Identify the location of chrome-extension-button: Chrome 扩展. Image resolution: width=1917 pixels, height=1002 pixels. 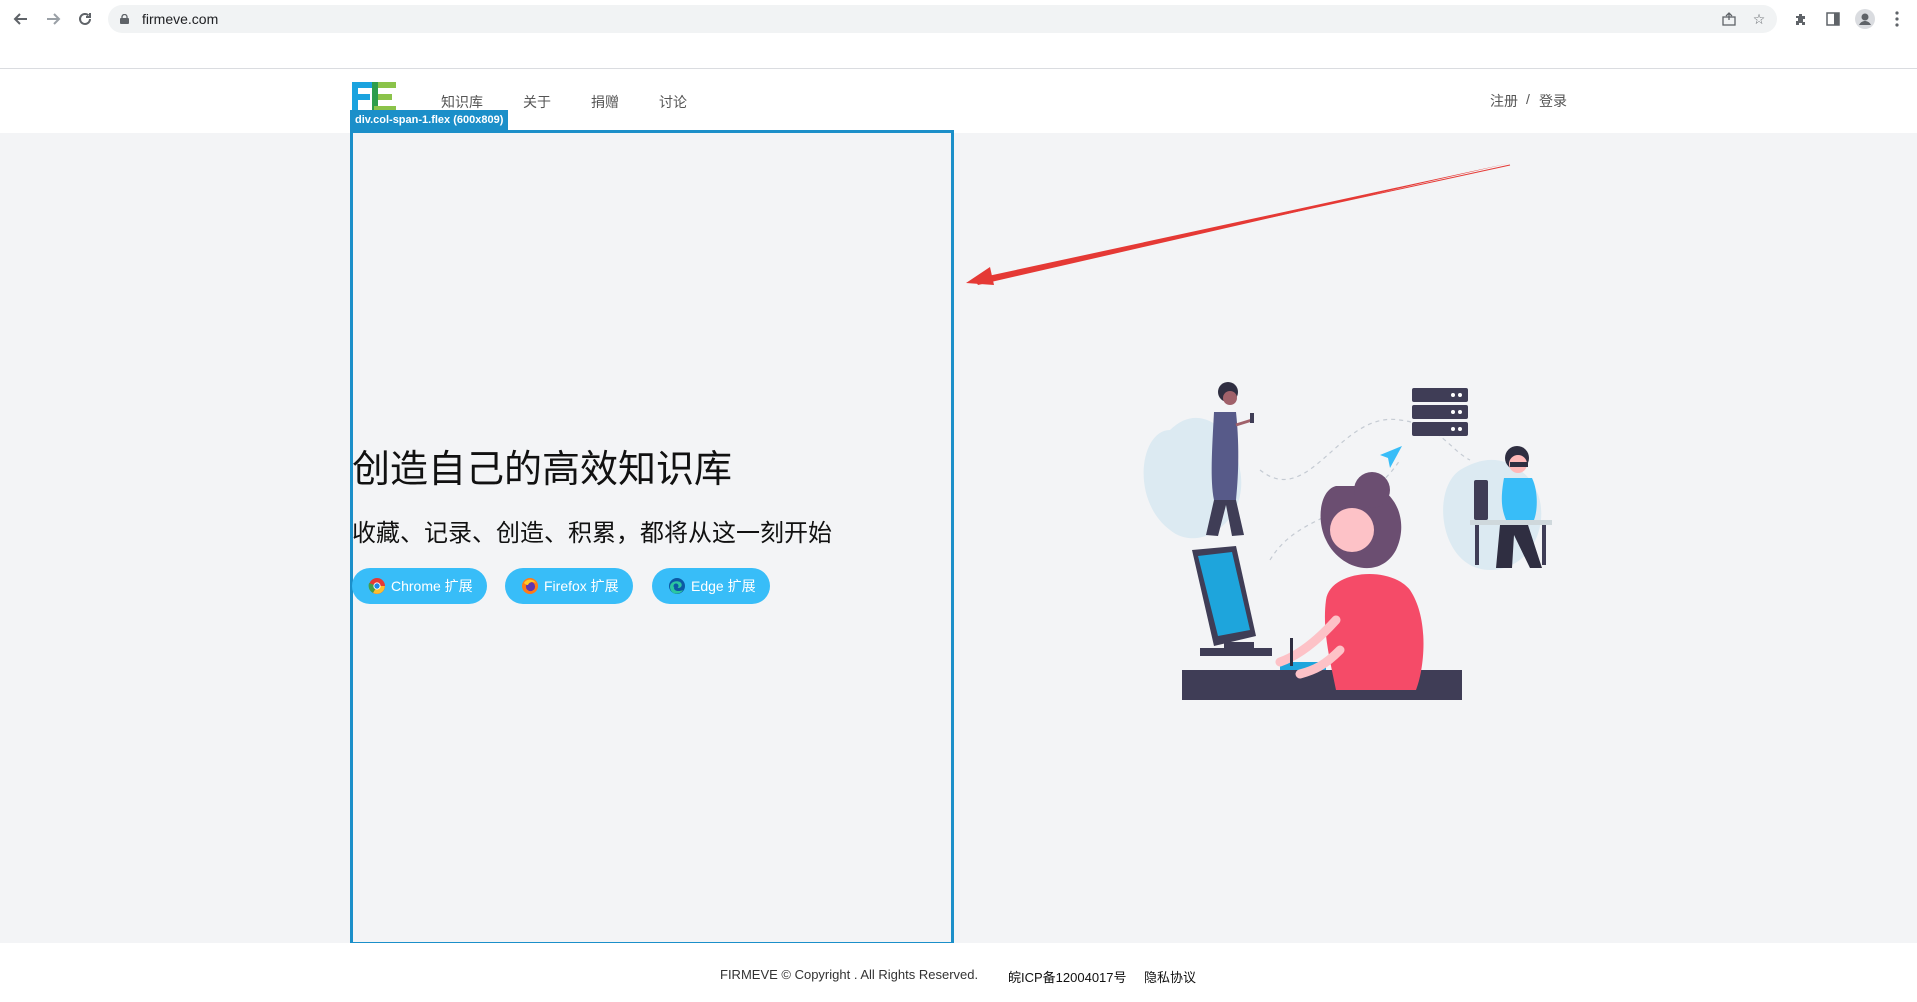
(419, 586).